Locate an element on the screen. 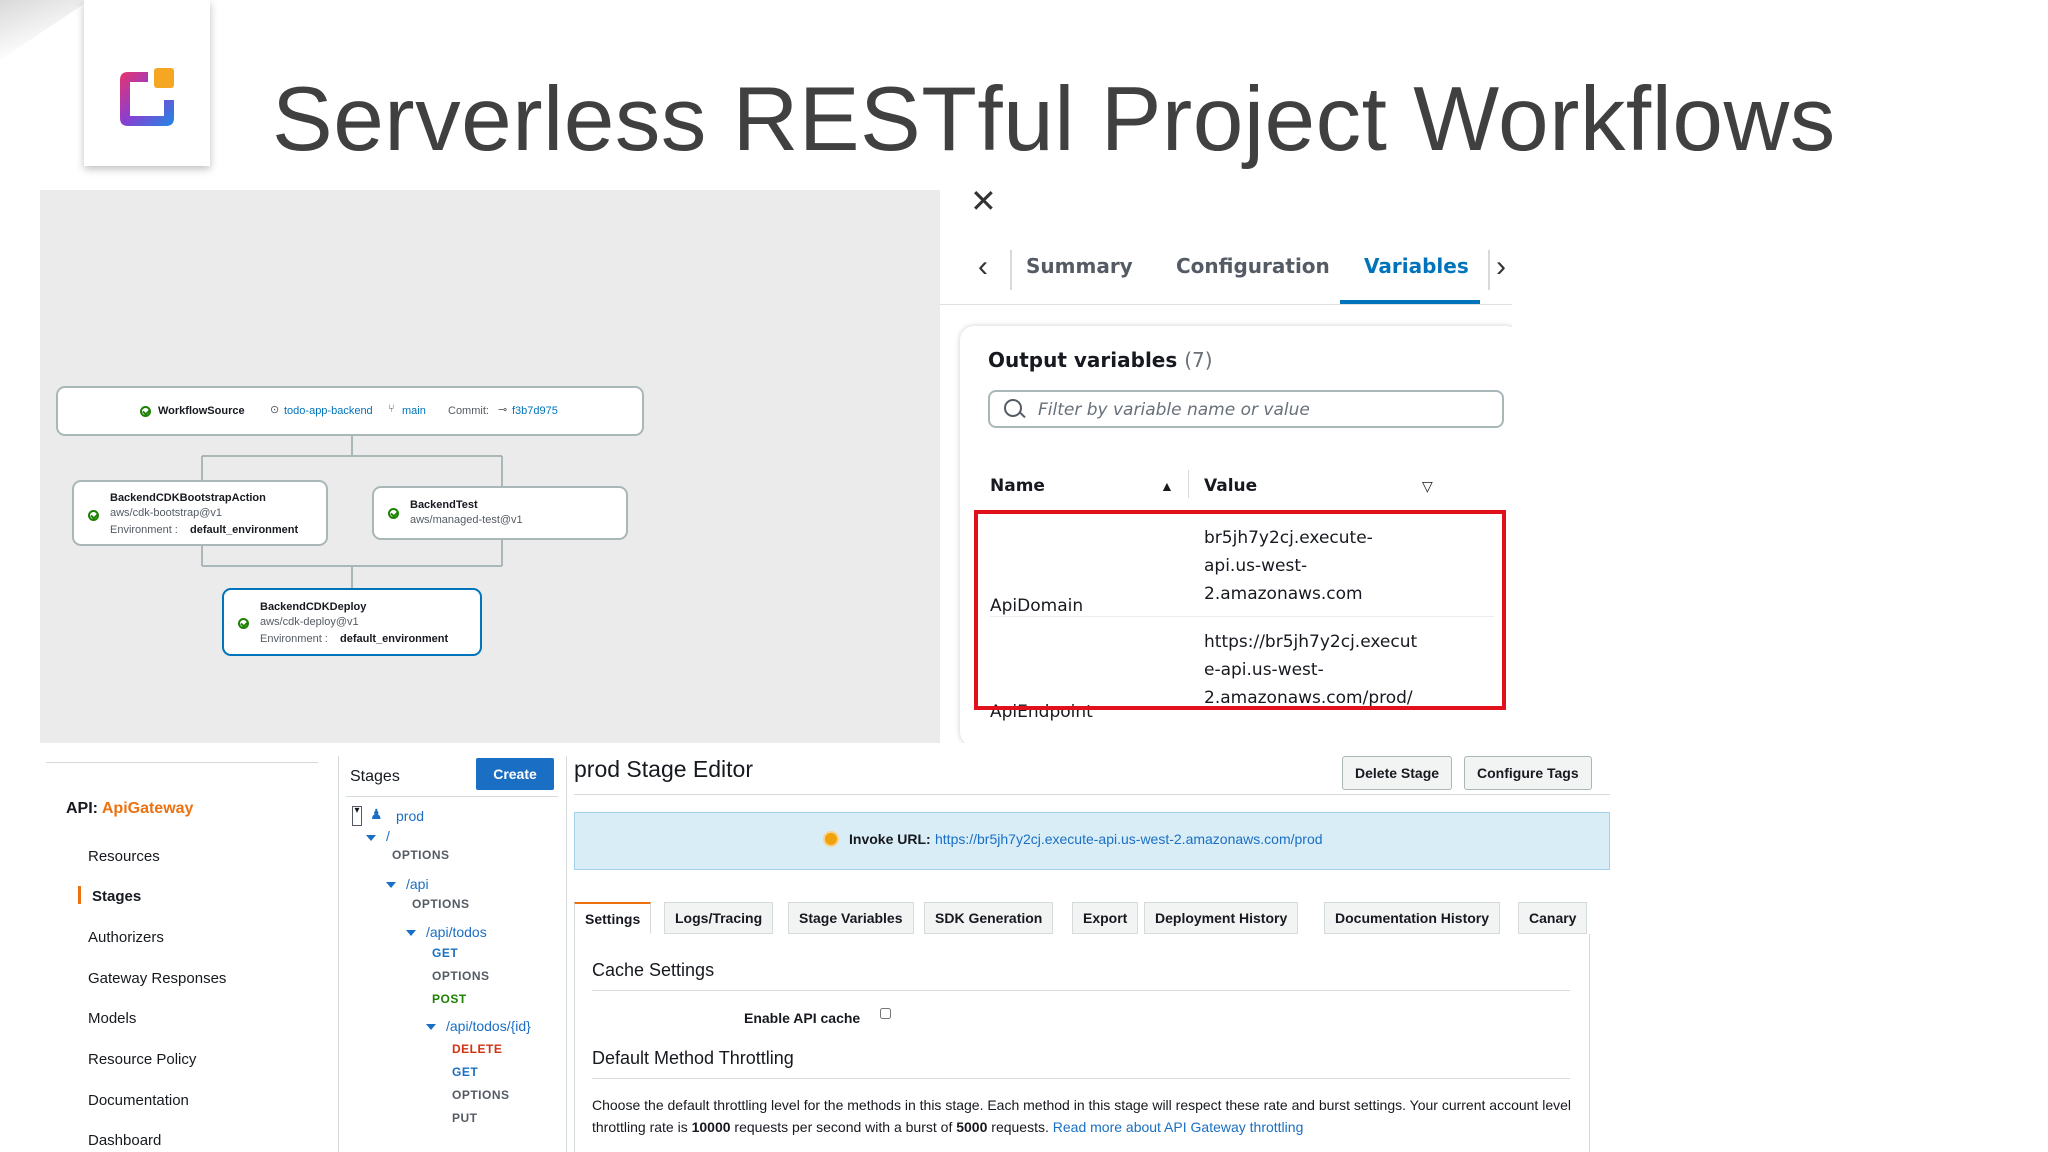  tab-summary: Summary is located at coordinates (1079, 266).